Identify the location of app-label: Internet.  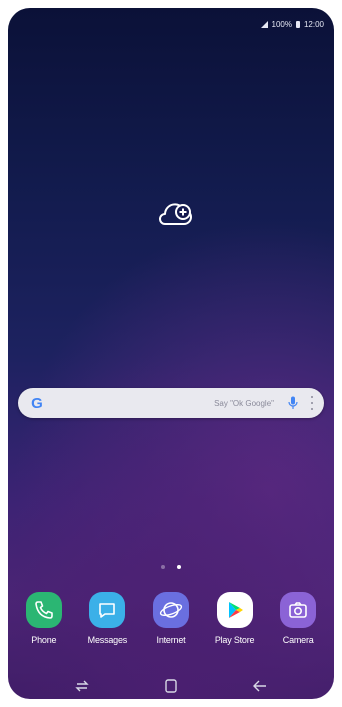
(171, 640).